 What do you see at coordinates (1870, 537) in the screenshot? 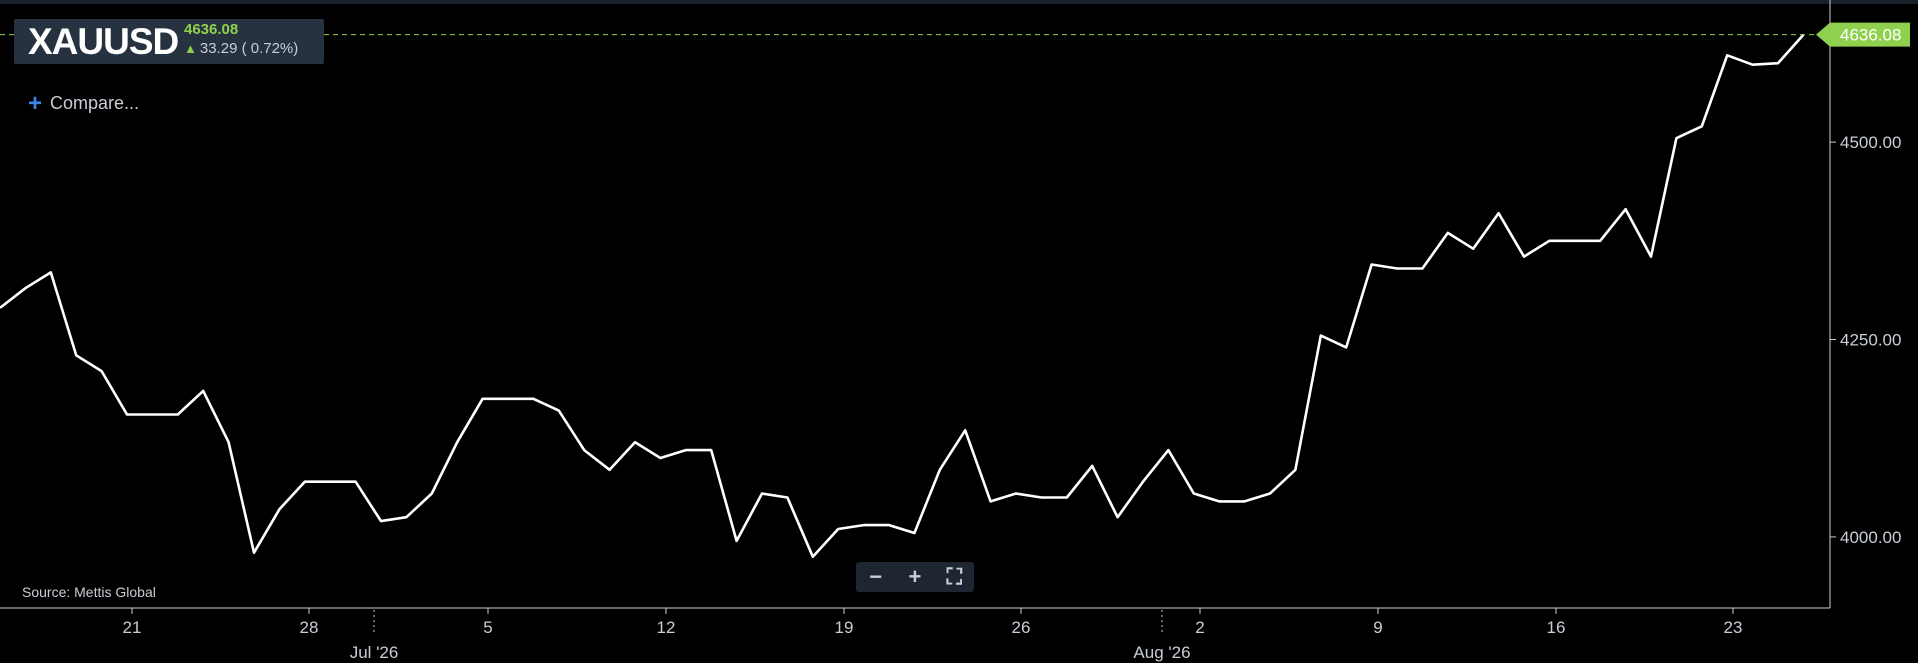
I see `y-tick-label: 4000.00` at bounding box center [1870, 537].